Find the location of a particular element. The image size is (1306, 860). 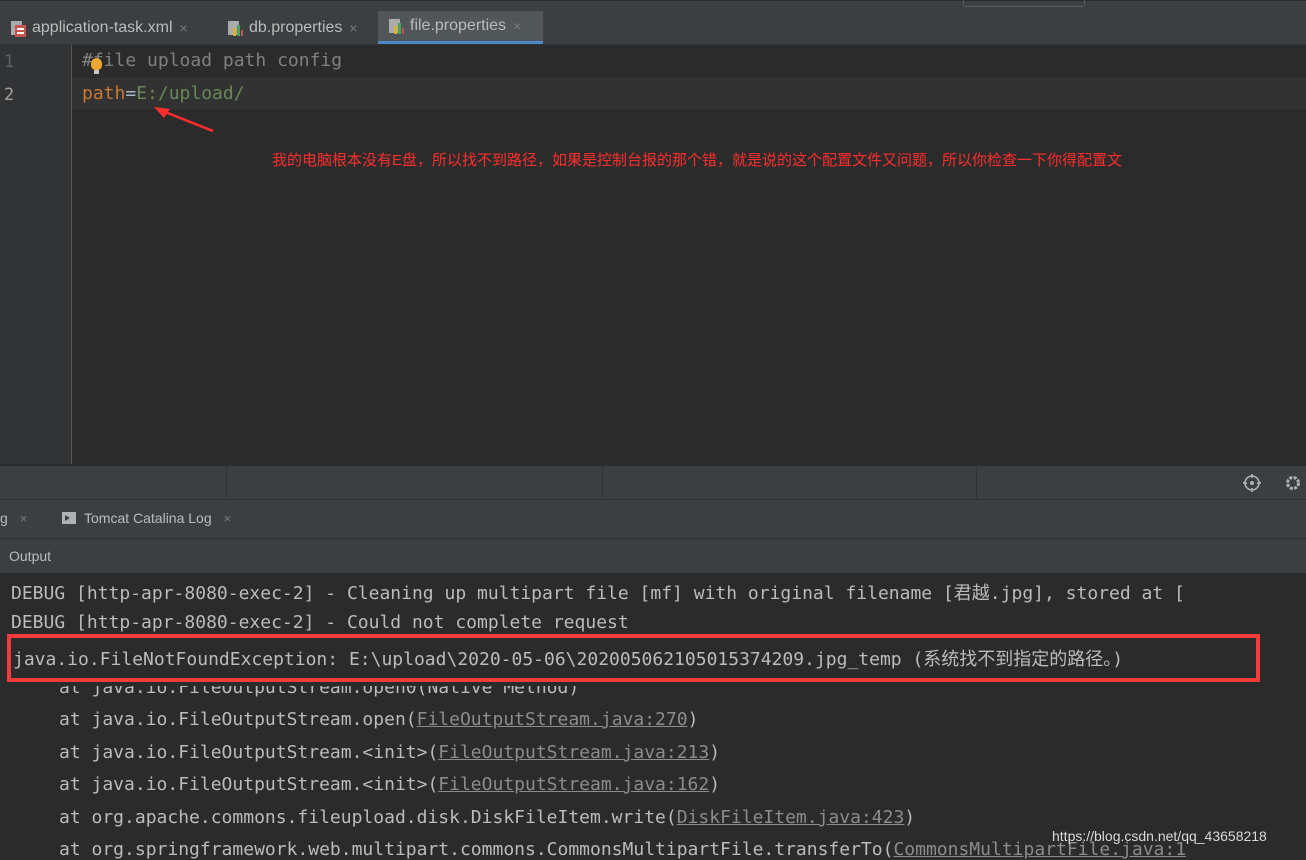

highlight-box is located at coordinates (633, 658).